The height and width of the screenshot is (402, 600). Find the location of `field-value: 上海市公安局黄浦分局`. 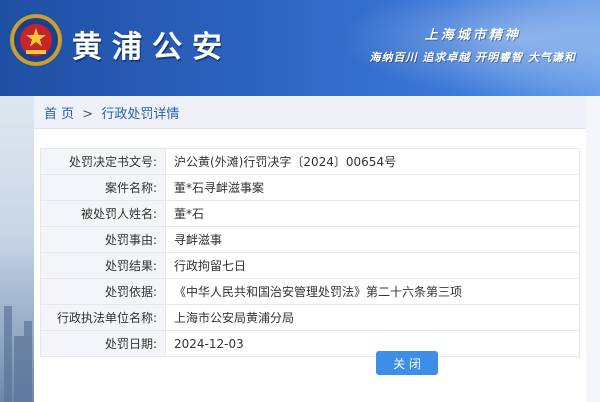

field-value: 上海市公安局黄浦分局 is located at coordinates (372, 317).